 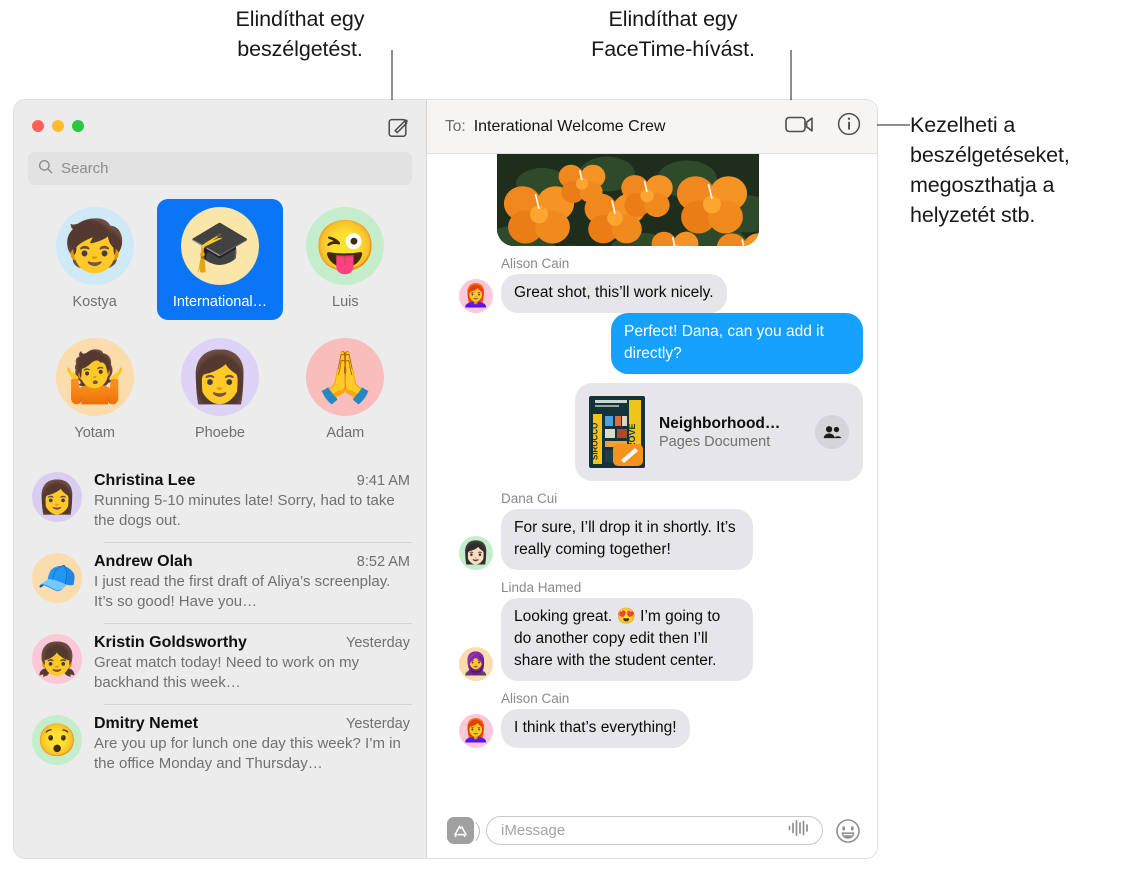 What do you see at coordinates (383, 562) in the screenshot?
I see `conversation-time: 8:52 AM` at bounding box center [383, 562].